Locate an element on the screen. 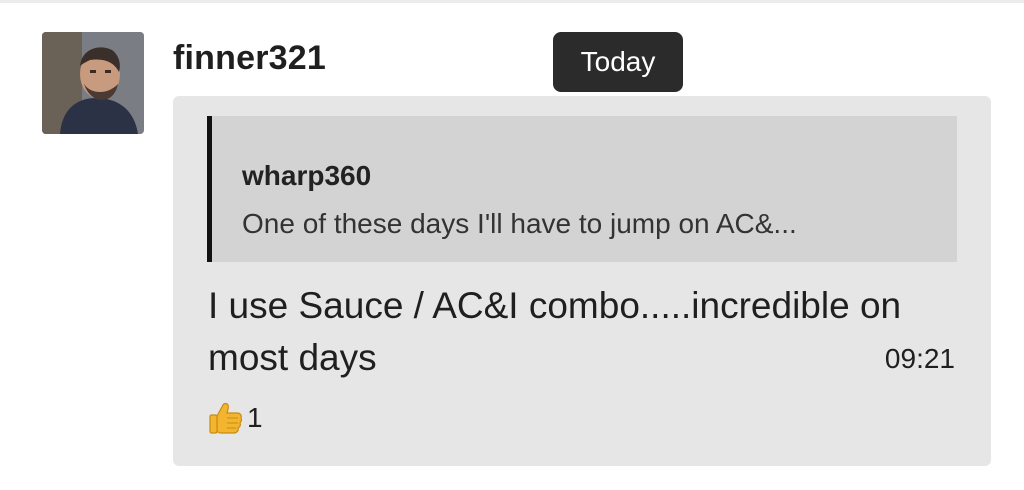 Image resolution: width=1024 pixels, height=490 pixels. reaction-count: 1 is located at coordinates (255, 417).